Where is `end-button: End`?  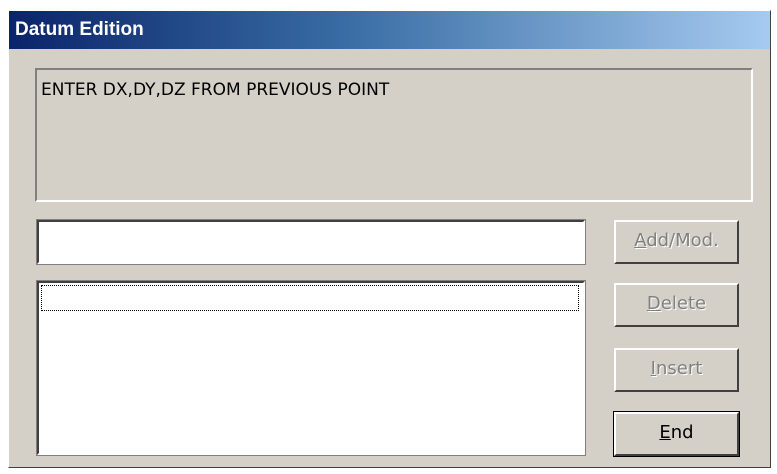
end-button: End is located at coordinates (676, 434).